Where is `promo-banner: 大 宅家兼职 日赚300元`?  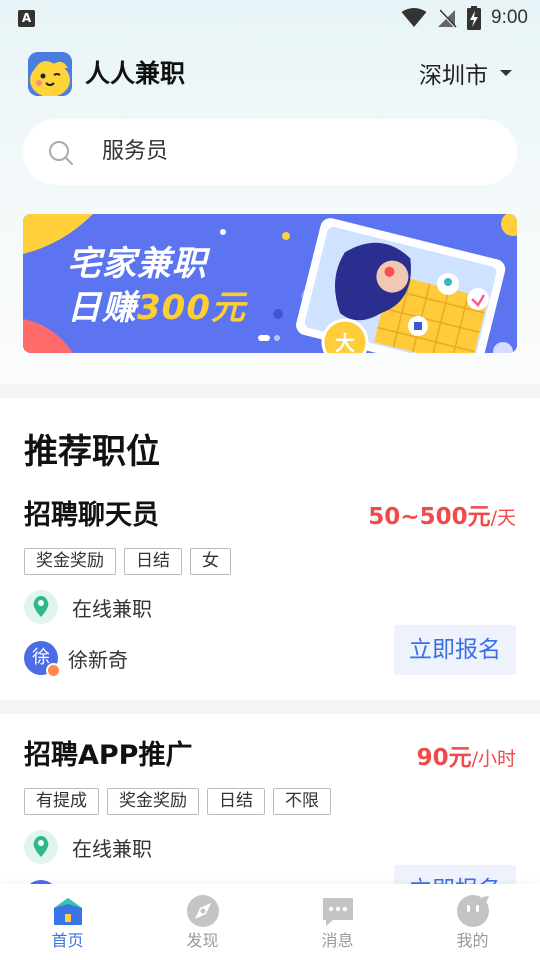
promo-banner: 大 宅家兼职 日赚300元 is located at coordinates (270, 283).